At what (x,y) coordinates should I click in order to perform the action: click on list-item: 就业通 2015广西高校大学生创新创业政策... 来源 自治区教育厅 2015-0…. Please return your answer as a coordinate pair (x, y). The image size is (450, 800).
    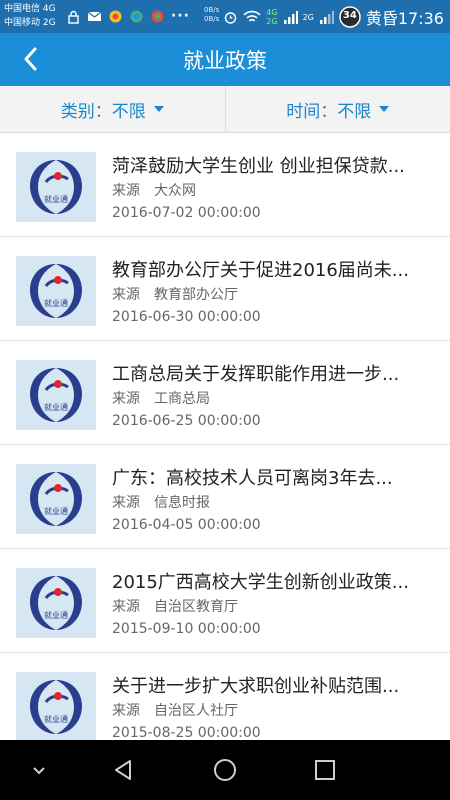
    Looking at the image, I should click on (225, 601).